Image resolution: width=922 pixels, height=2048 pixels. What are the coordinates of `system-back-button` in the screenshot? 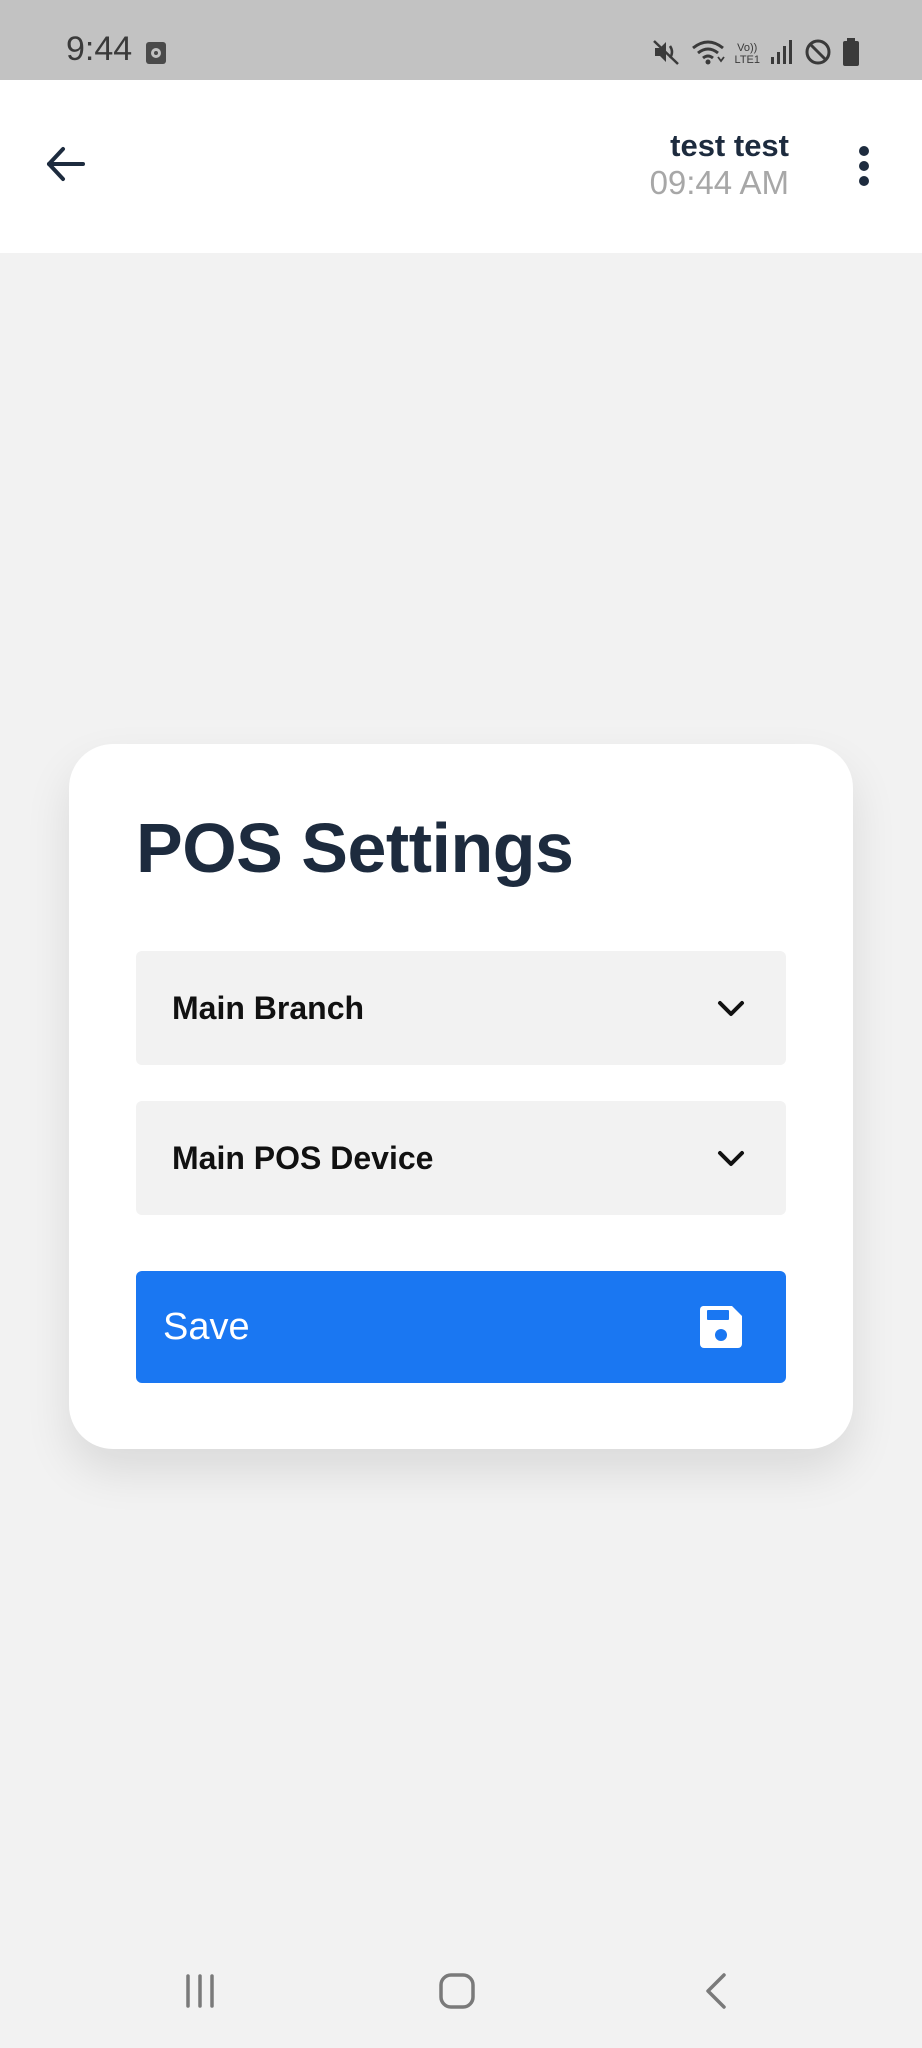 It's located at (716, 1993).